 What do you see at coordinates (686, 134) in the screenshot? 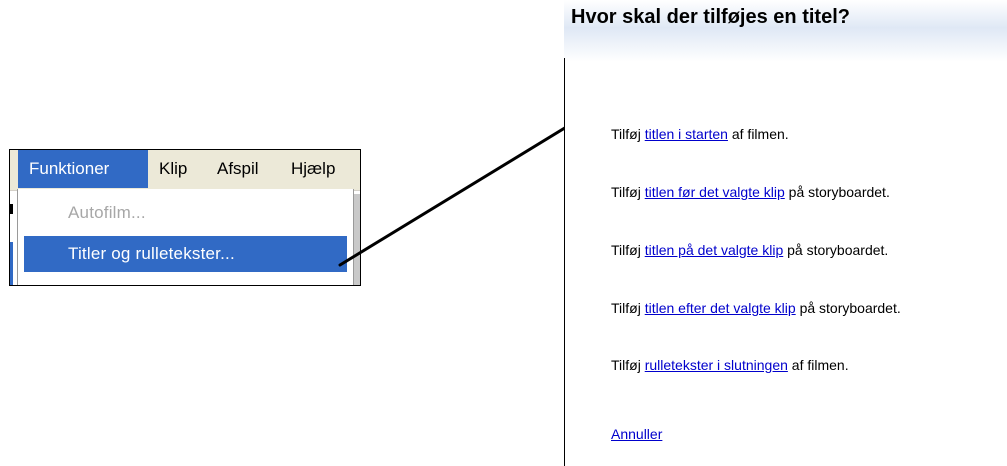
I see `link-title-at-start: titlen i starten` at bounding box center [686, 134].